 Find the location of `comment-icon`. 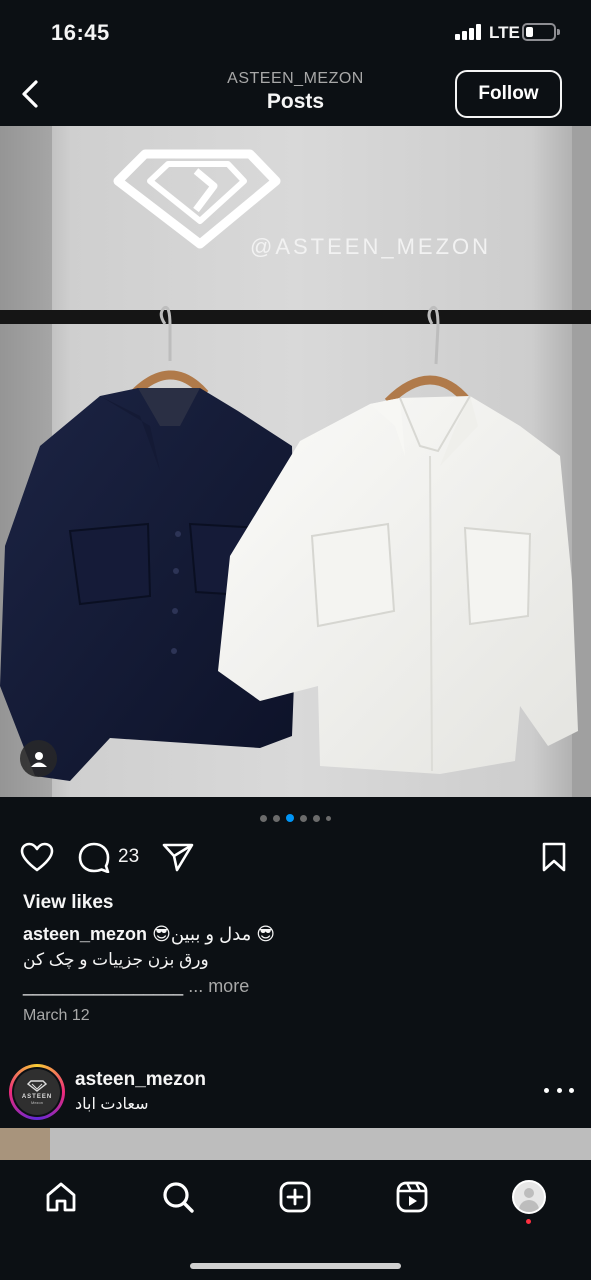

comment-icon is located at coordinates (94, 857).